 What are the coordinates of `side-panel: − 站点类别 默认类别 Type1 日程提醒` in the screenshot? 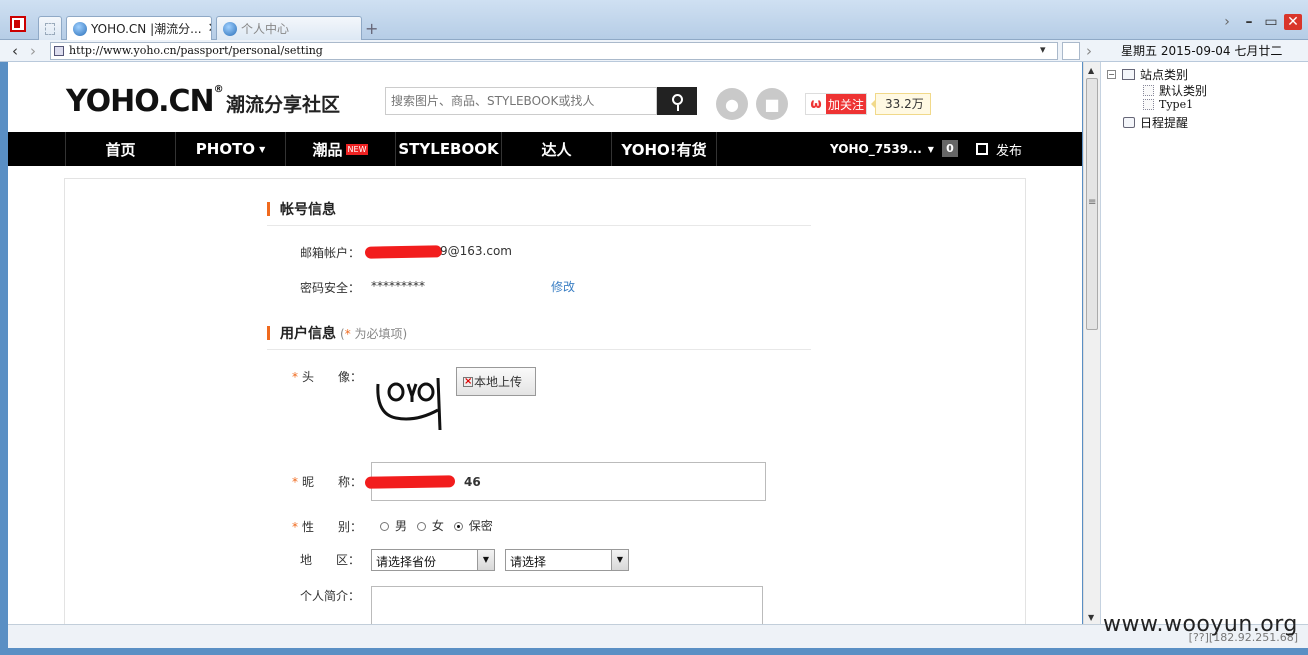 It's located at (1204, 343).